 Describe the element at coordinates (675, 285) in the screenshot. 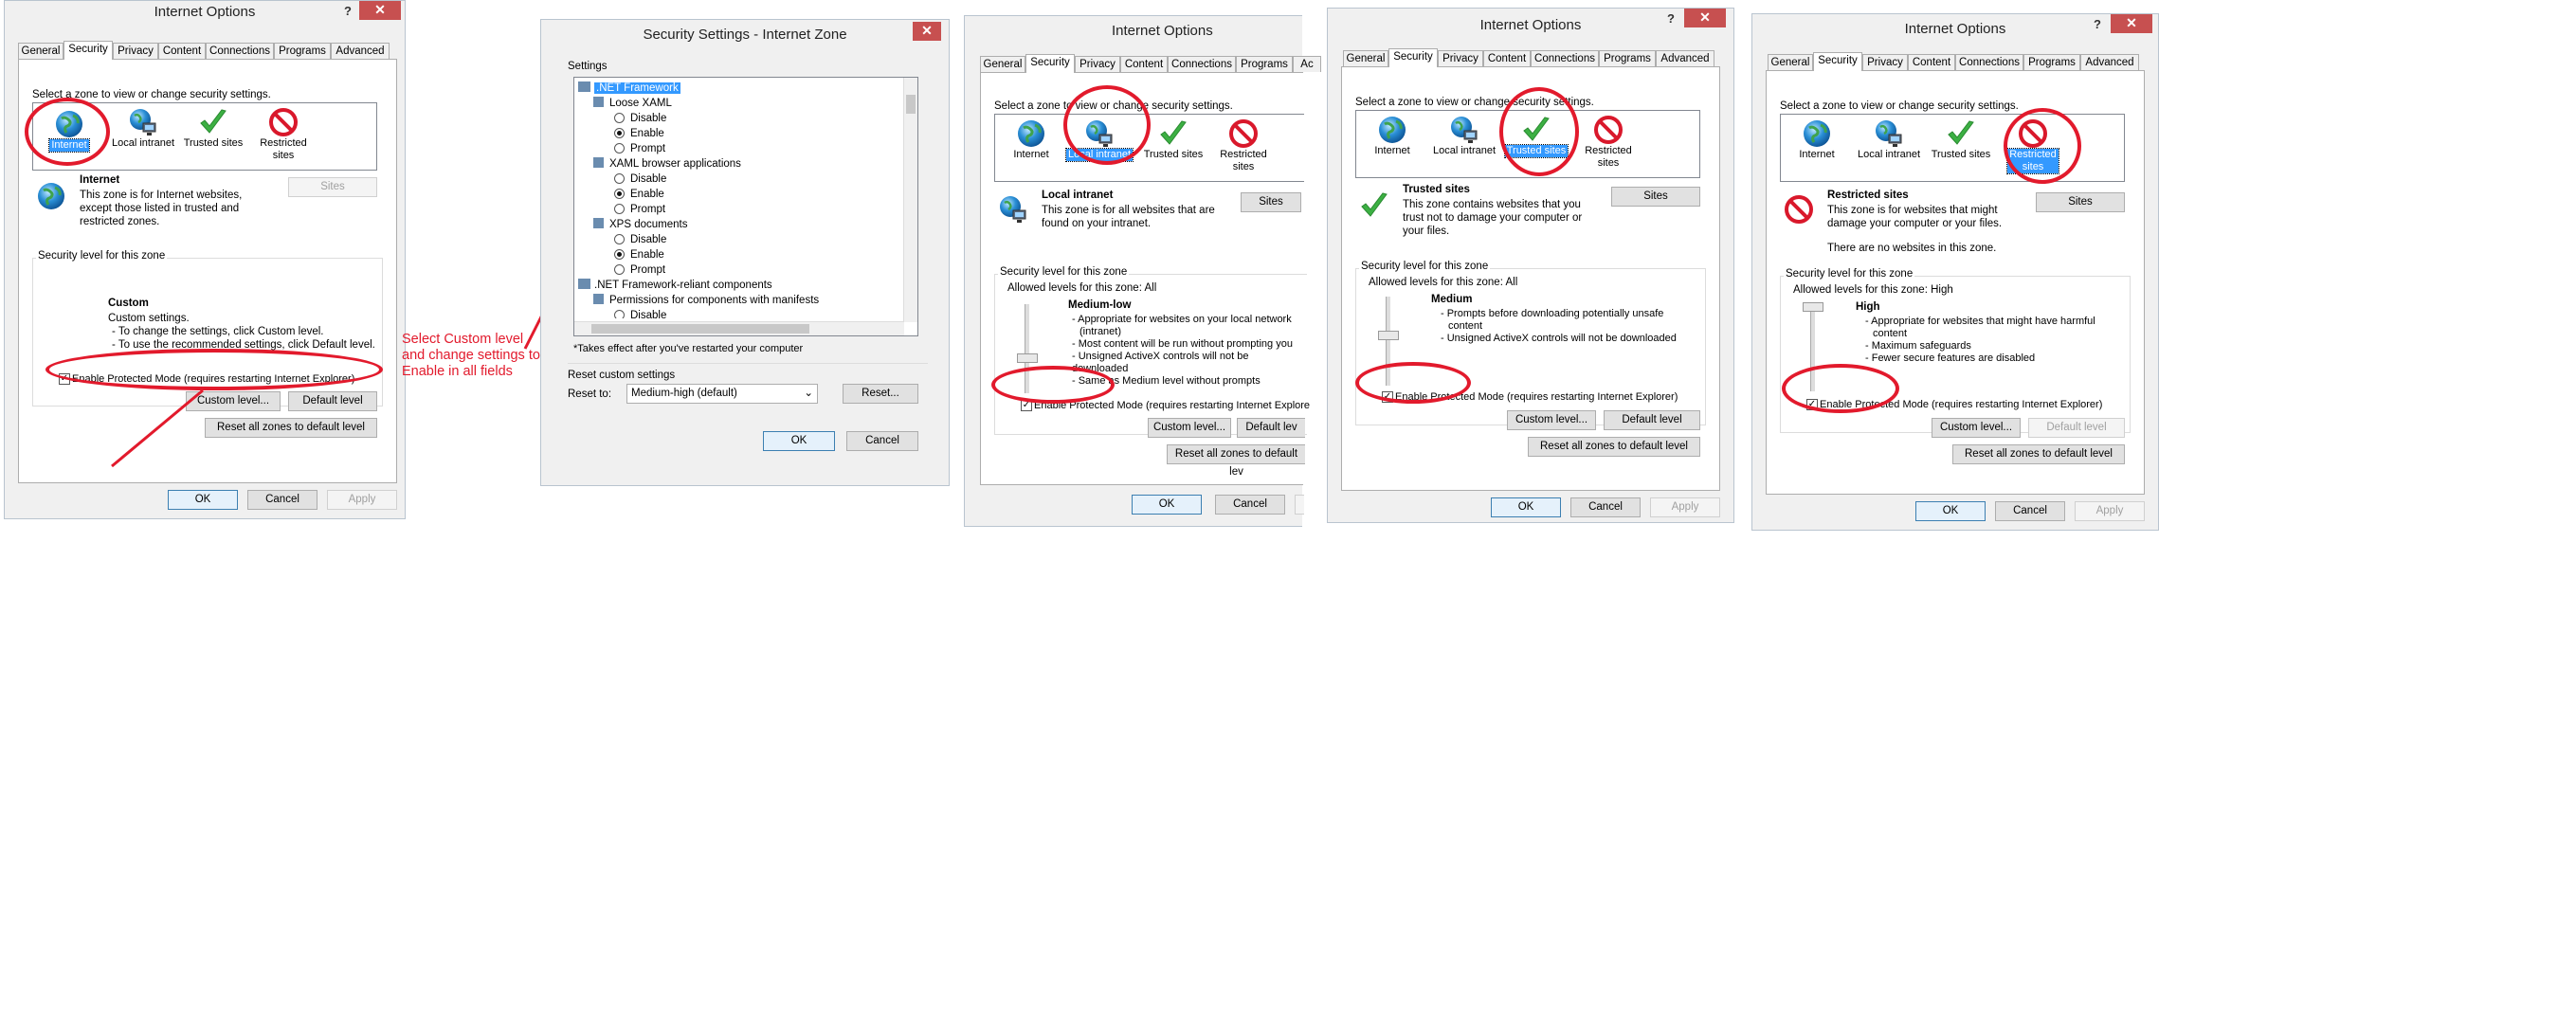

I see `tree-node: .NET Framework-reliant components` at that location.